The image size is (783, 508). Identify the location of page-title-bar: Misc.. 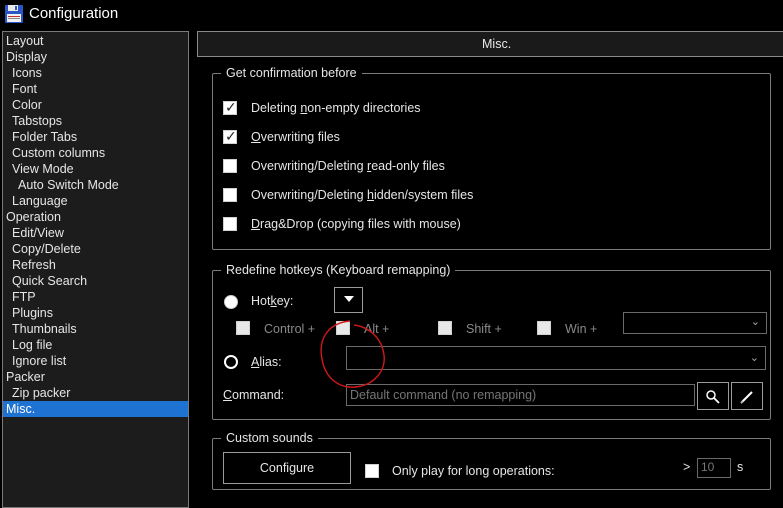
(490, 44).